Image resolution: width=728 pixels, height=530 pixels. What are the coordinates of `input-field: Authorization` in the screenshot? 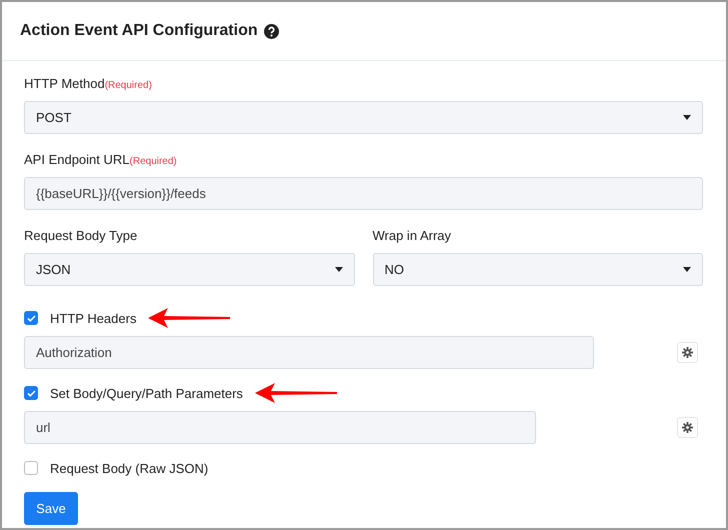 It's located at (309, 352).